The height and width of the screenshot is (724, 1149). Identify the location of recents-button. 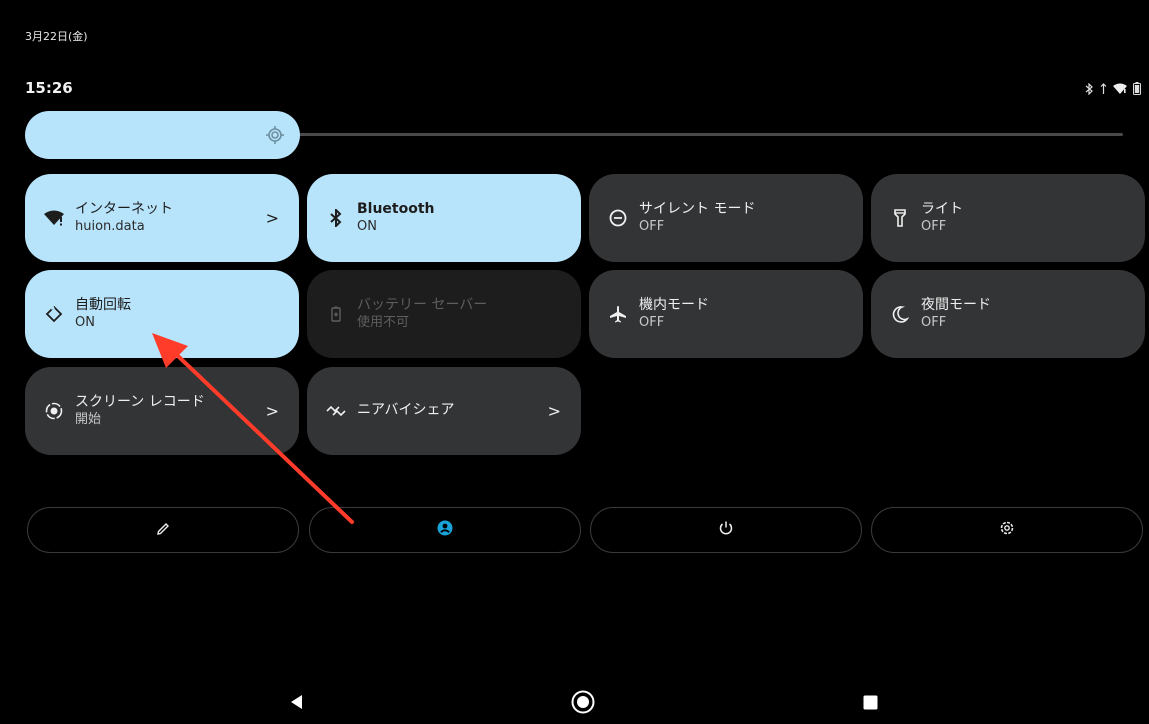
(870, 704).